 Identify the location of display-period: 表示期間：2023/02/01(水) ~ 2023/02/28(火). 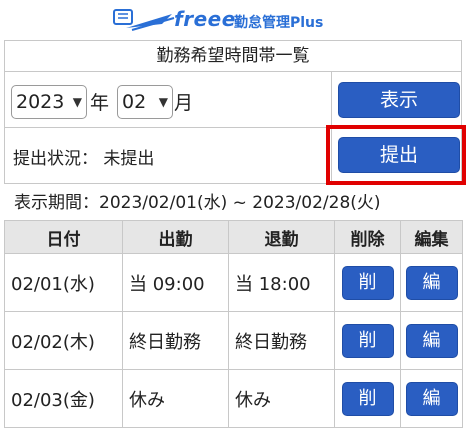
(197, 203).